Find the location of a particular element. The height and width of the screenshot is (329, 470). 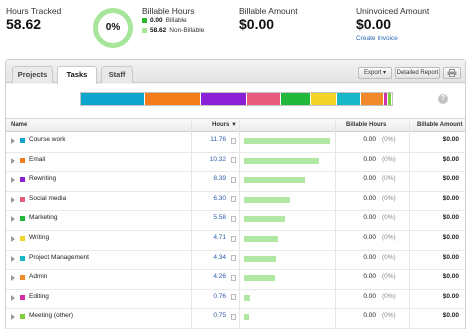

billable-legend-label: Billable is located at coordinates (176, 20).